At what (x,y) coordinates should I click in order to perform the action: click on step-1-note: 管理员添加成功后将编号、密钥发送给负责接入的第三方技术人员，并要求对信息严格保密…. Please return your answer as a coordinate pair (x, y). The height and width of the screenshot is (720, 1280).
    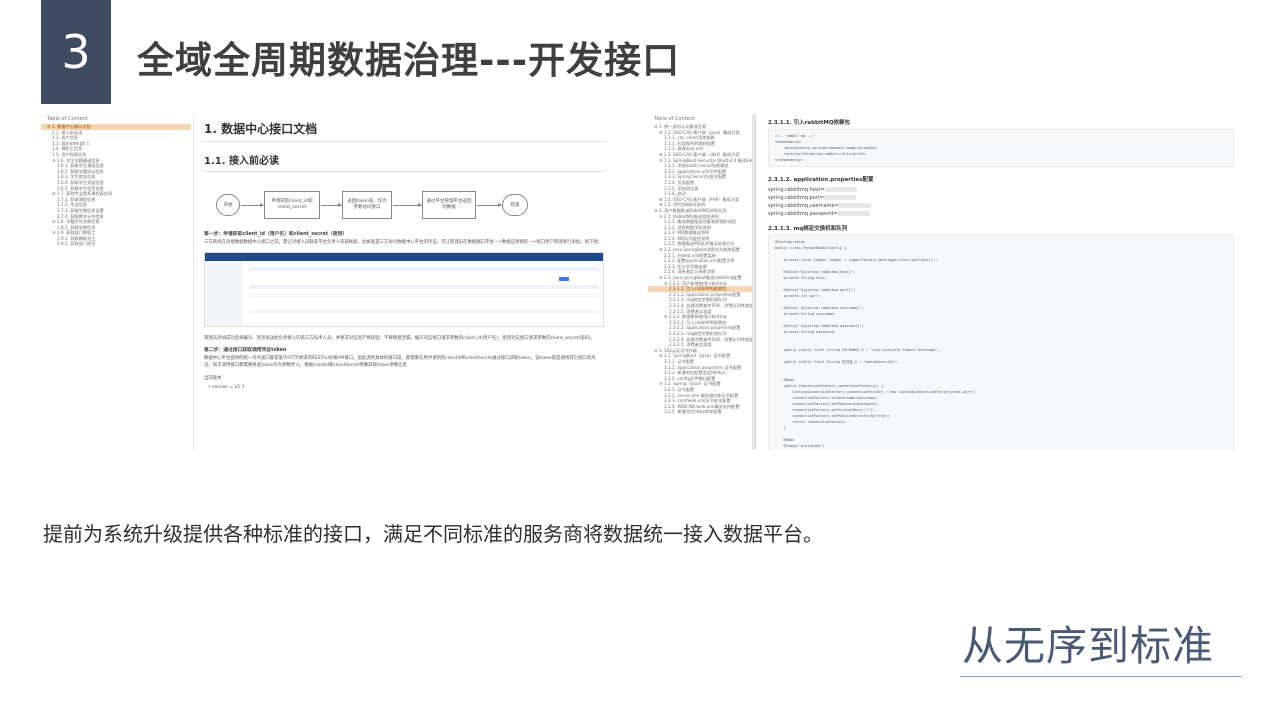
    Looking at the image, I should click on (399, 338).